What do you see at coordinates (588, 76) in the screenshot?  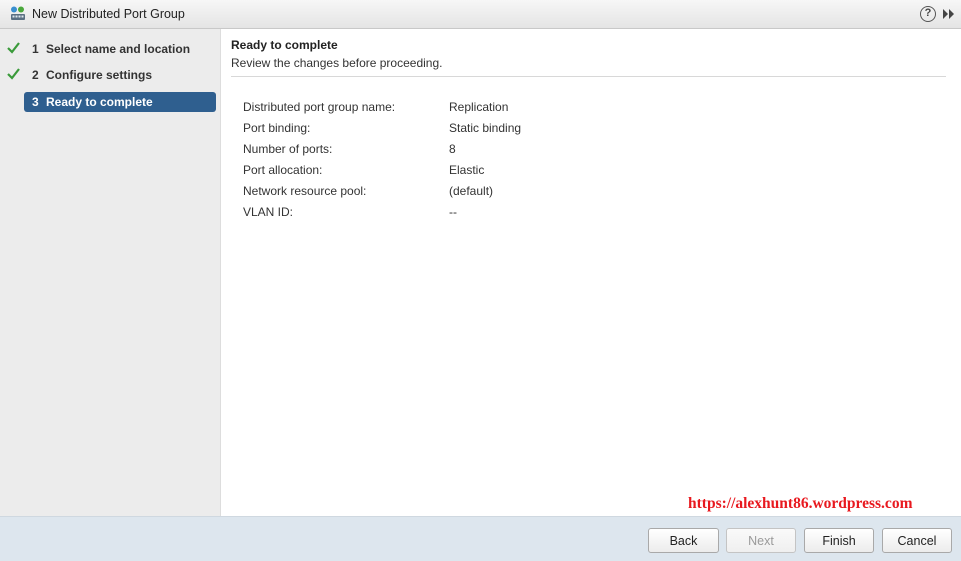 I see `divider` at bounding box center [588, 76].